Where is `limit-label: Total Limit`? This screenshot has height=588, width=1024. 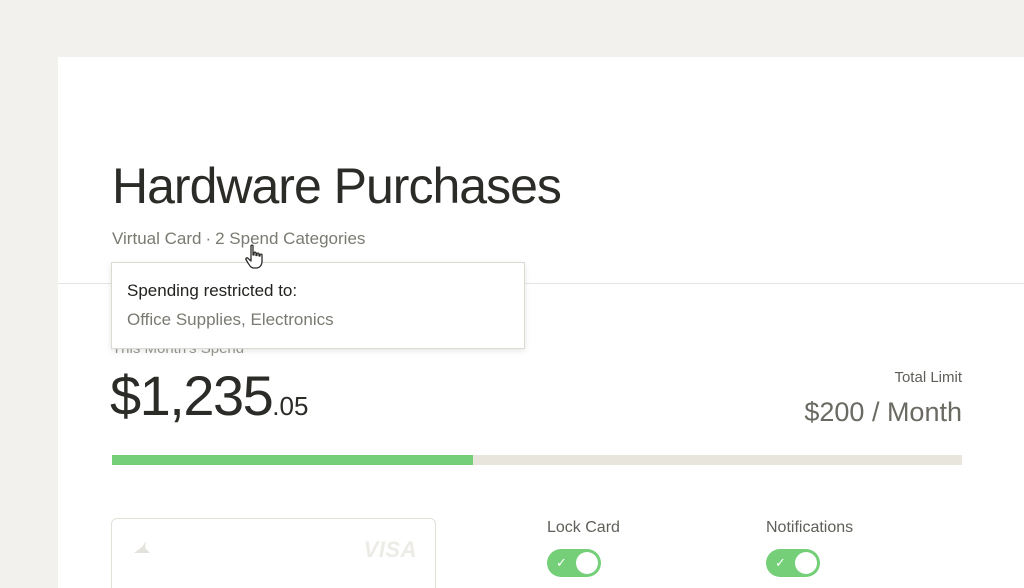
limit-label: Total Limit is located at coordinates (928, 377).